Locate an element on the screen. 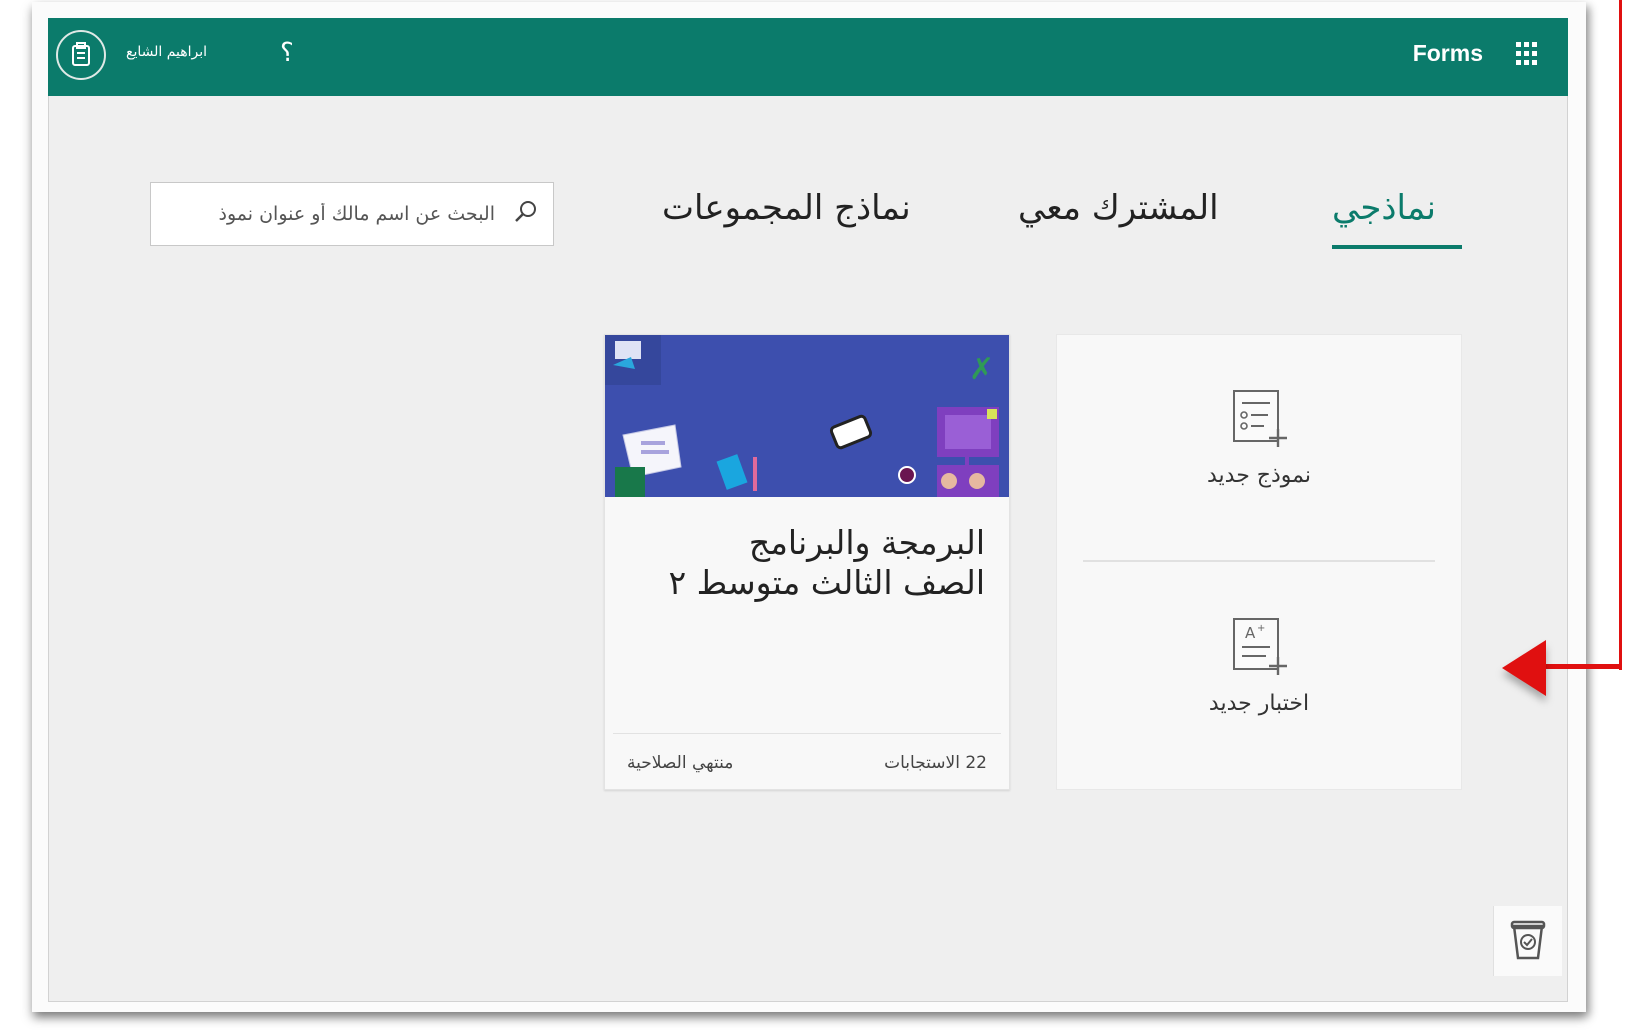 The image size is (1626, 1036). new-quiz-label: اختبار جديد is located at coordinates (1259, 703).